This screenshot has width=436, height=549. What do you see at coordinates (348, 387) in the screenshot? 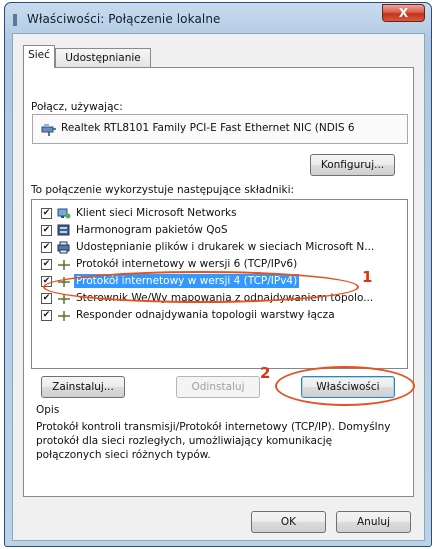
I see `properties-button: Właściwości` at bounding box center [348, 387].